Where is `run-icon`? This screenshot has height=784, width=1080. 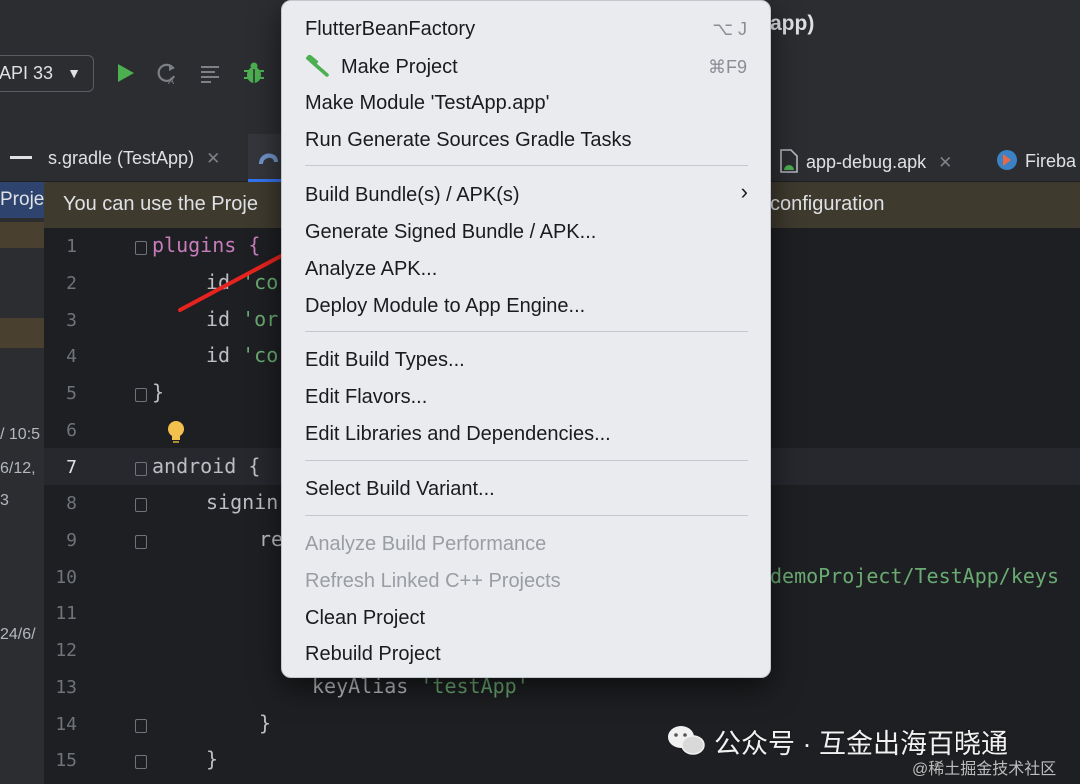 run-icon is located at coordinates (125, 73).